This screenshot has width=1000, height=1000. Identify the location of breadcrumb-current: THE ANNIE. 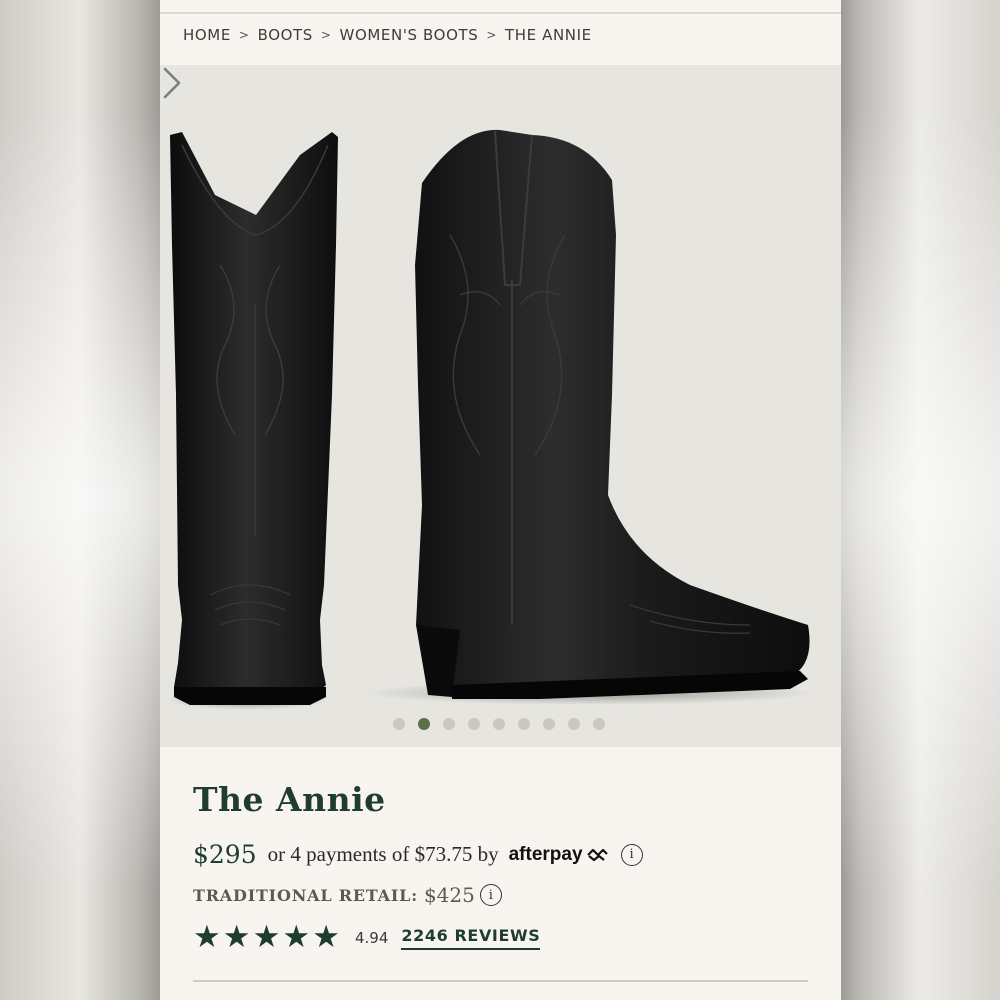
(548, 35).